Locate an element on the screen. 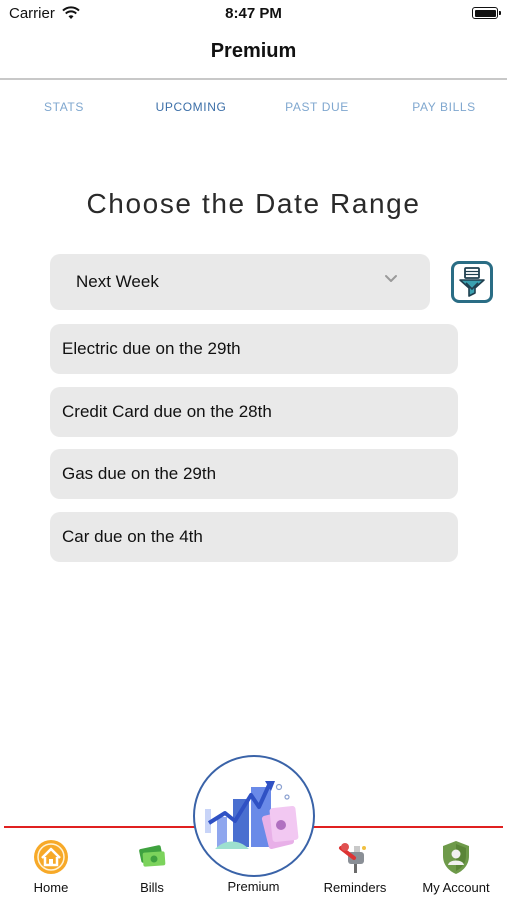  clock: 8:47 PM is located at coordinates (253, 13).